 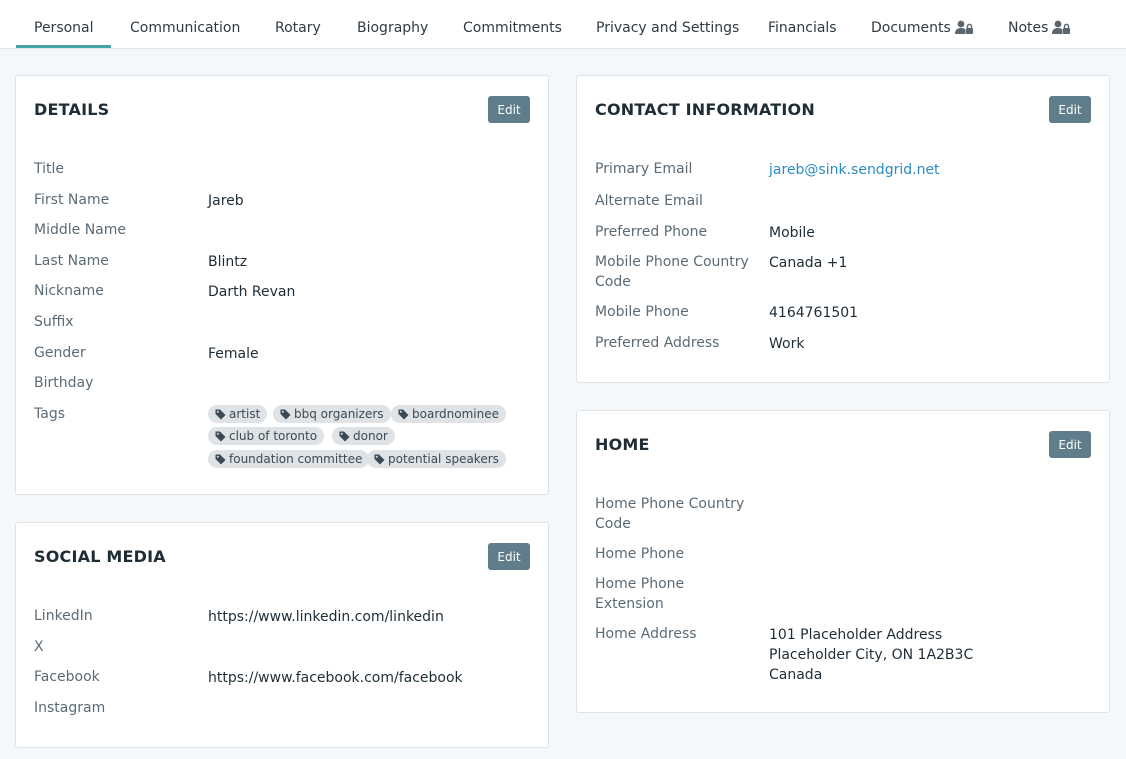 I want to click on tag-label: donor, so click(x=370, y=436).